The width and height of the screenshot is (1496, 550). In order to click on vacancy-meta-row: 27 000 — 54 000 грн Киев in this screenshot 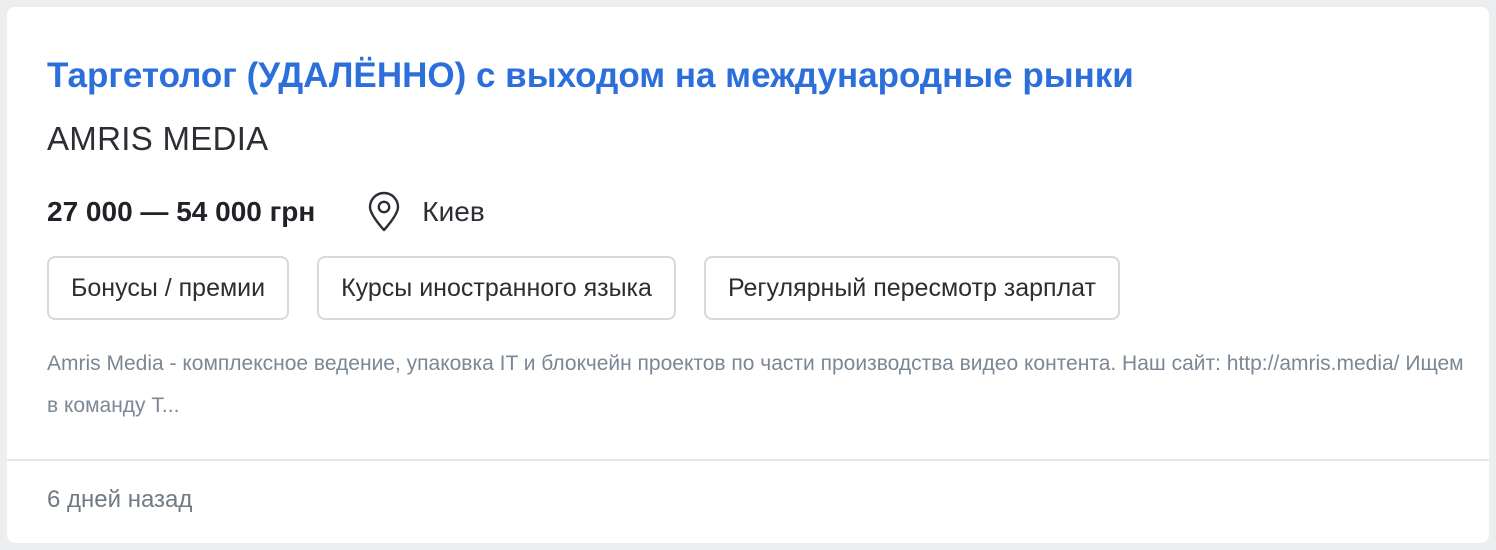, I will do `click(266, 212)`.